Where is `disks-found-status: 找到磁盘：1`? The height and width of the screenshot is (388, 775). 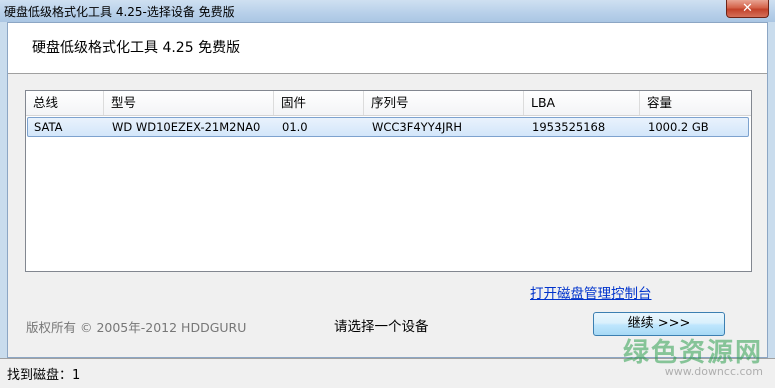 disks-found-status: 找到磁盘：1 is located at coordinates (44, 375).